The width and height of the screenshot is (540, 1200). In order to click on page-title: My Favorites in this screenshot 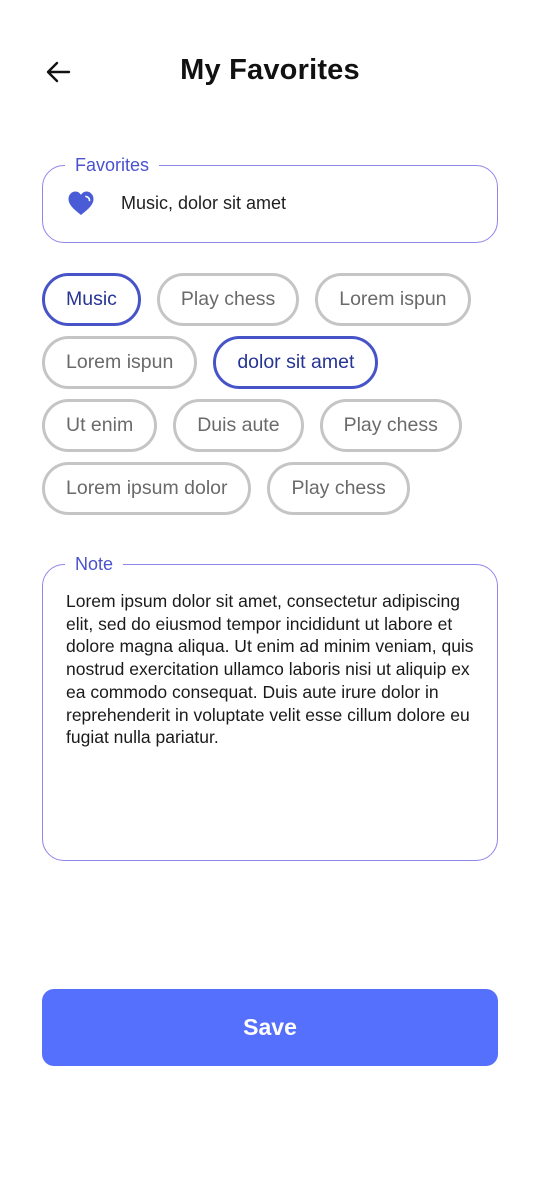, I will do `click(270, 70)`.